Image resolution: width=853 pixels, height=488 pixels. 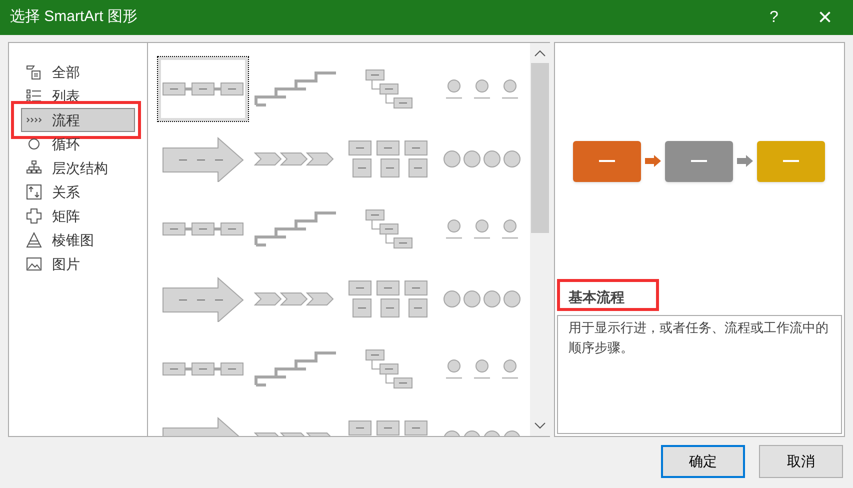 What do you see at coordinates (34, 192) in the screenshot?
I see `relation-icon` at bounding box center [34, 192].